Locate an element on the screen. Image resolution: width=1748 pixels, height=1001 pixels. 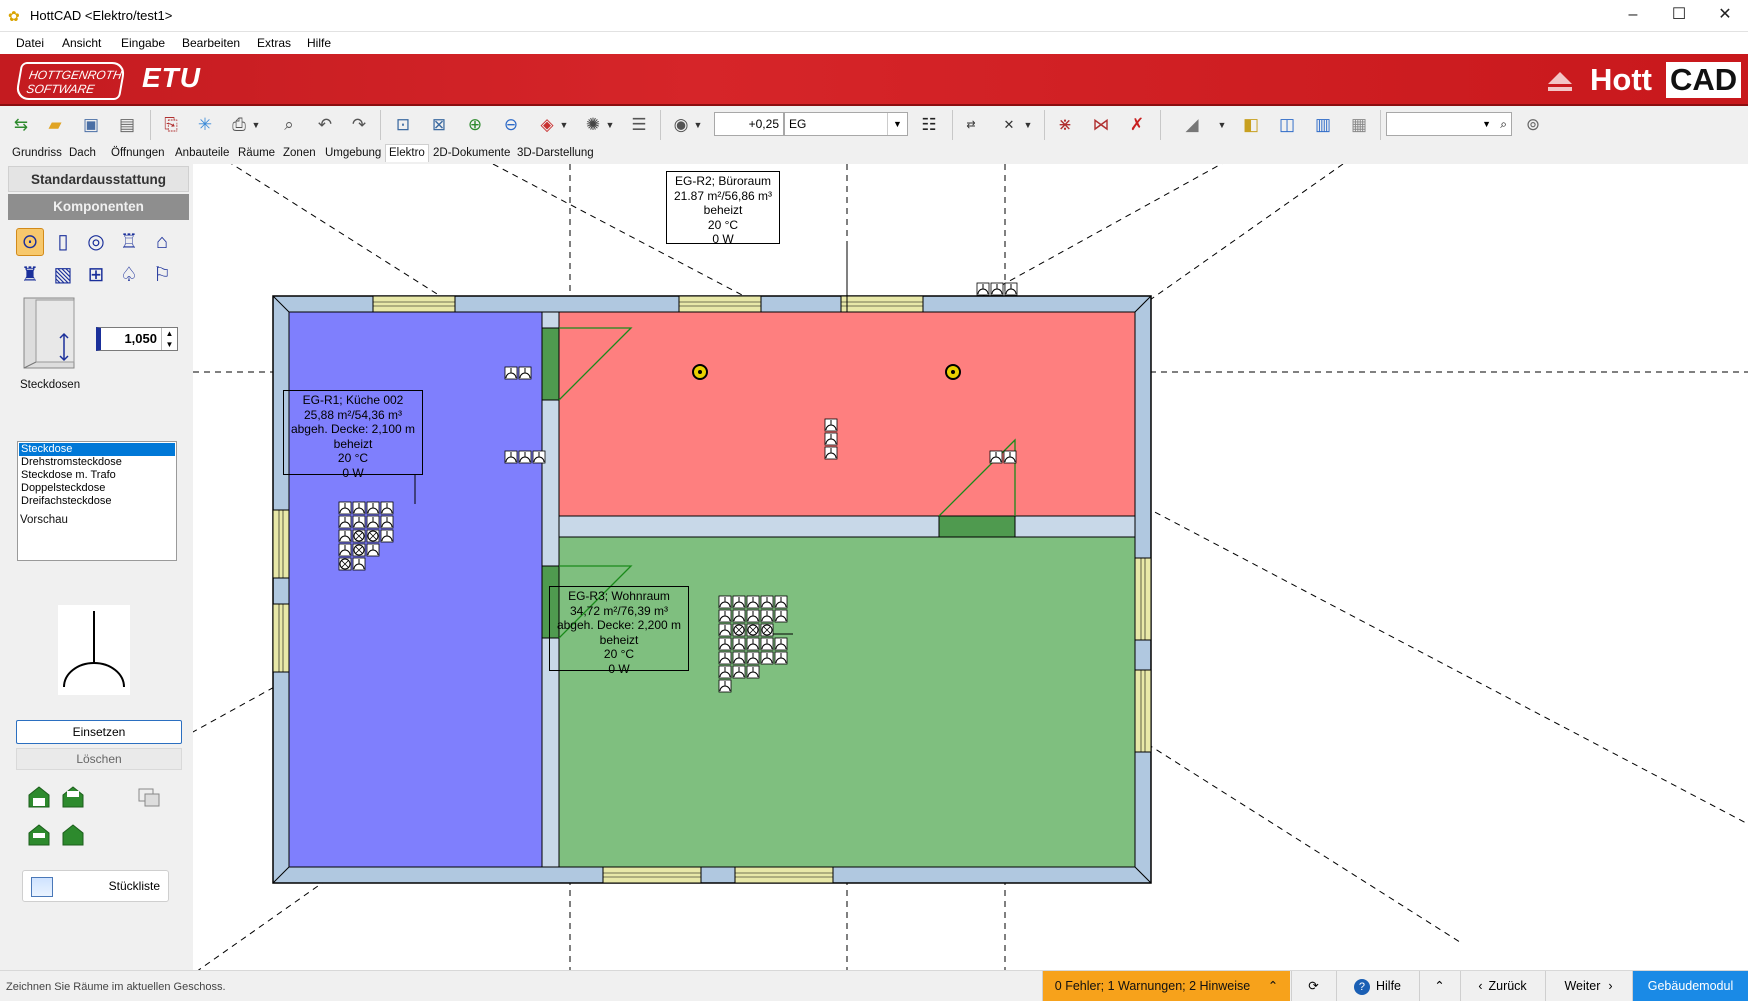
menu-eingabe: Eingabe is located at coordinates (143, 43).